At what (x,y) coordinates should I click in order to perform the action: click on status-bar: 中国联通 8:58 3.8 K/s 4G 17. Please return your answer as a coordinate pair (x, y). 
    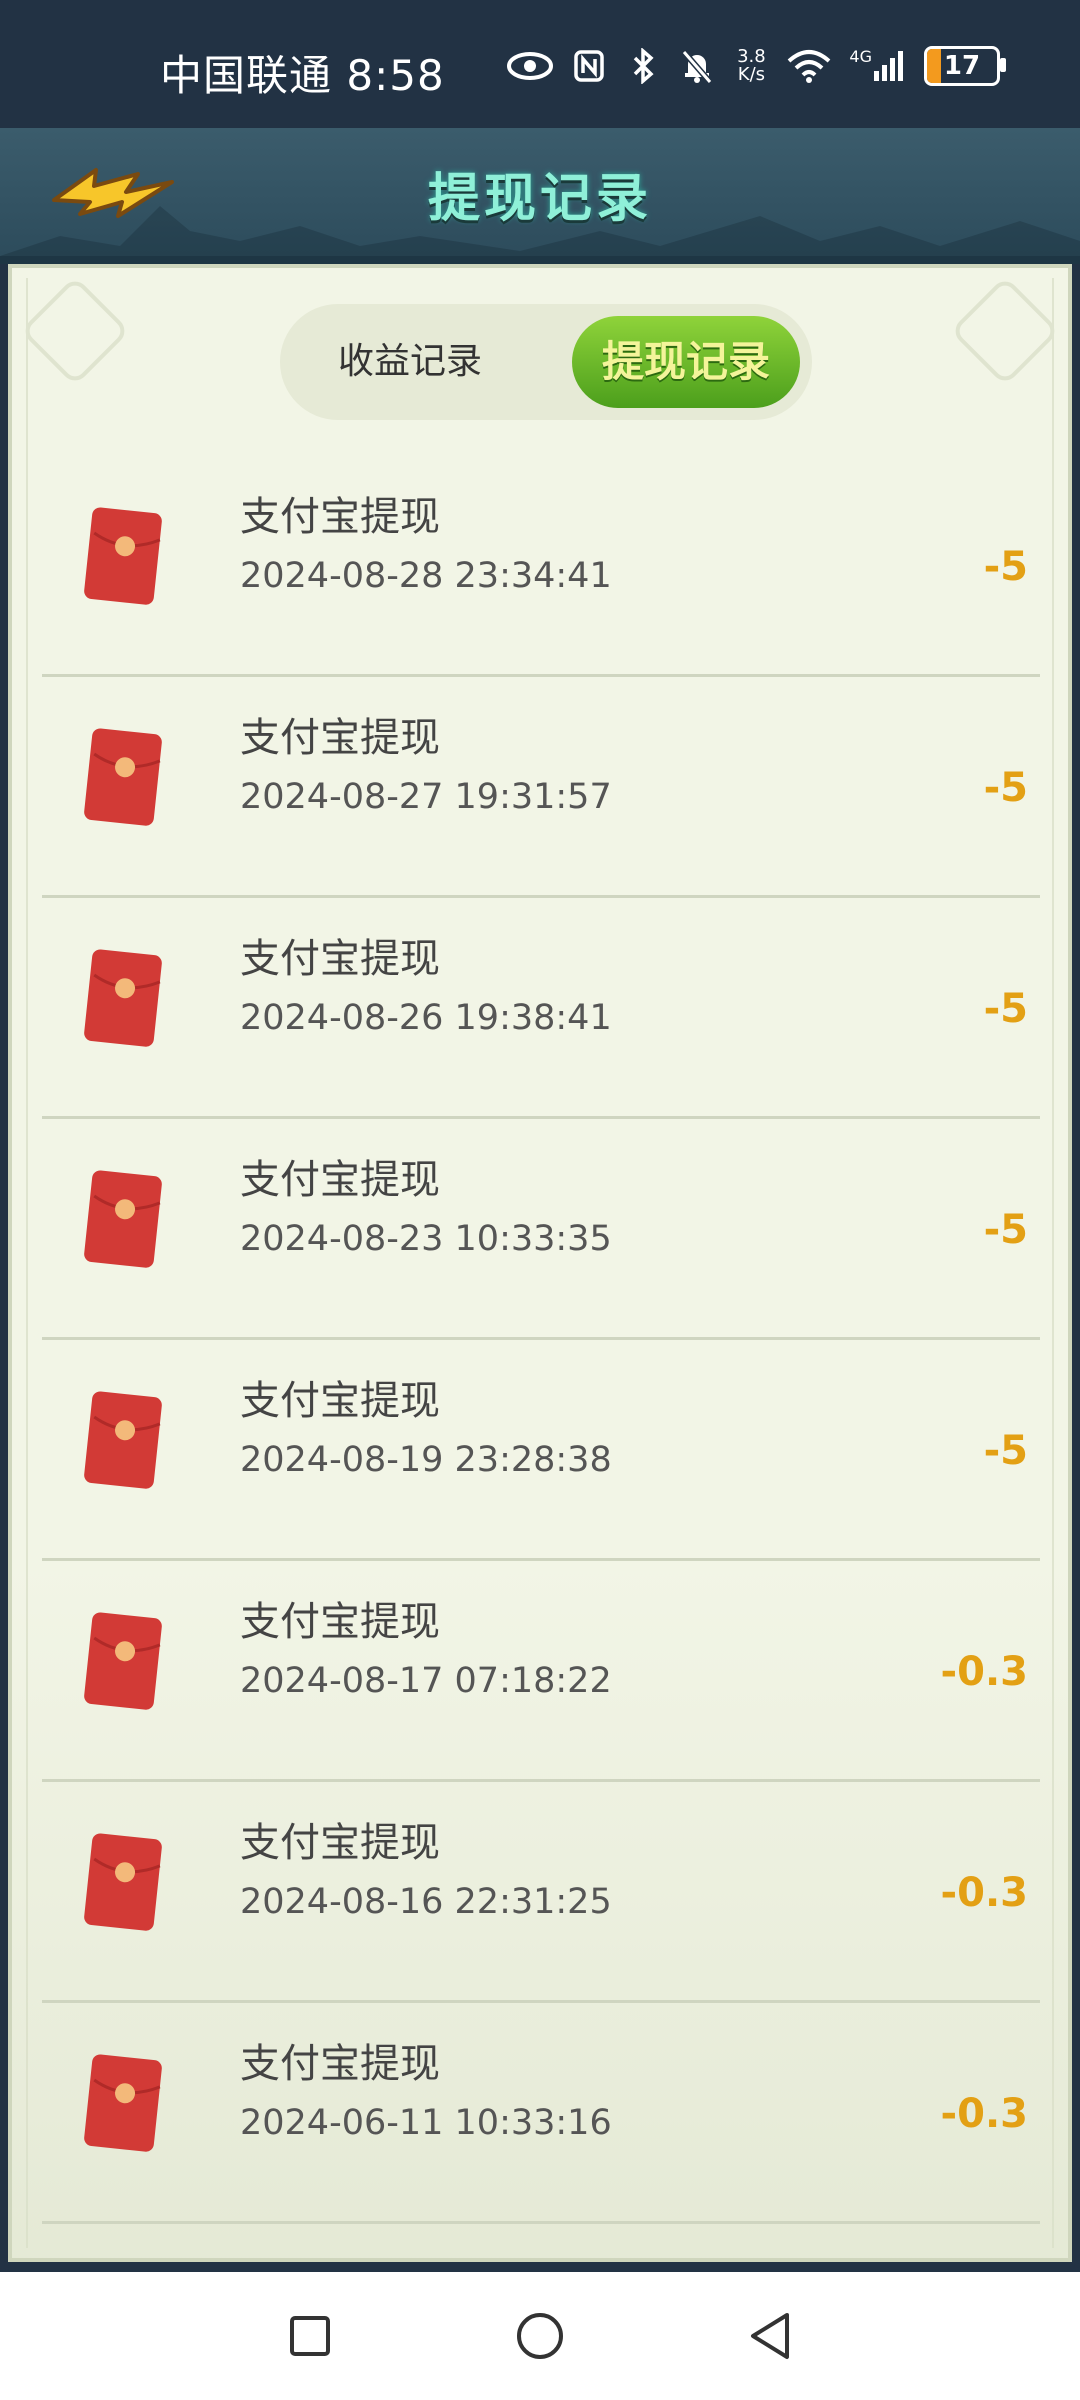
    Looking at the image, I should click on (540, 64).